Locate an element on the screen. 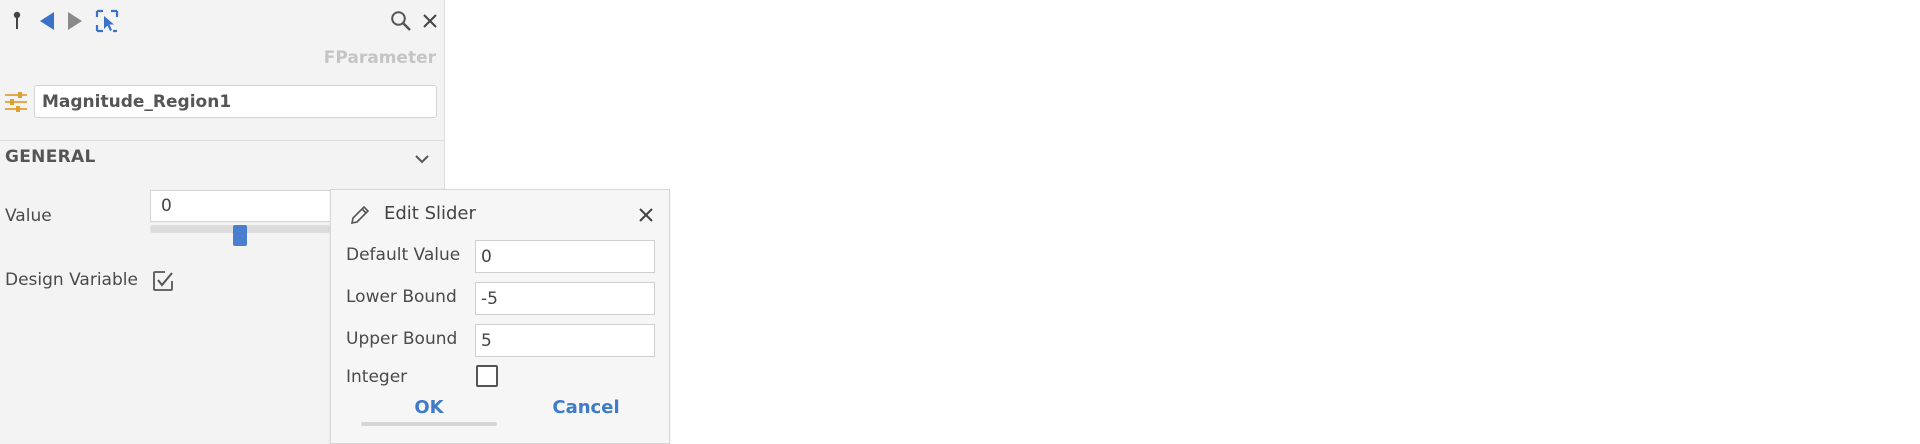 The width and height of the screenshot is (1920, 444). design-variable-label: Design Variable is located at coordinates (71, 280).